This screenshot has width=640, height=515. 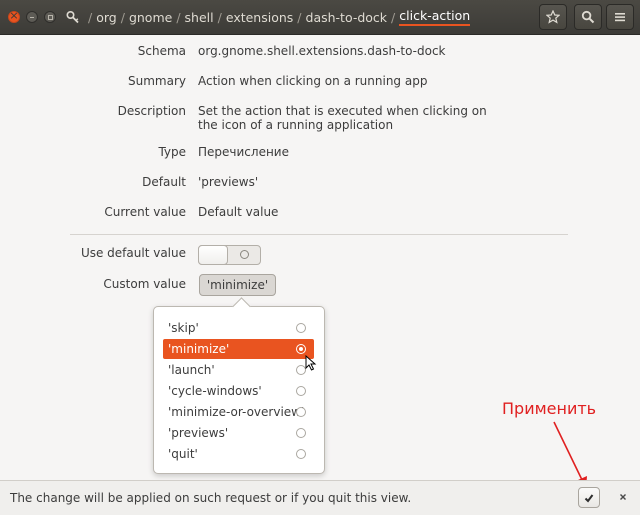 I want to click on search-icon, so click(x=588, y=17).